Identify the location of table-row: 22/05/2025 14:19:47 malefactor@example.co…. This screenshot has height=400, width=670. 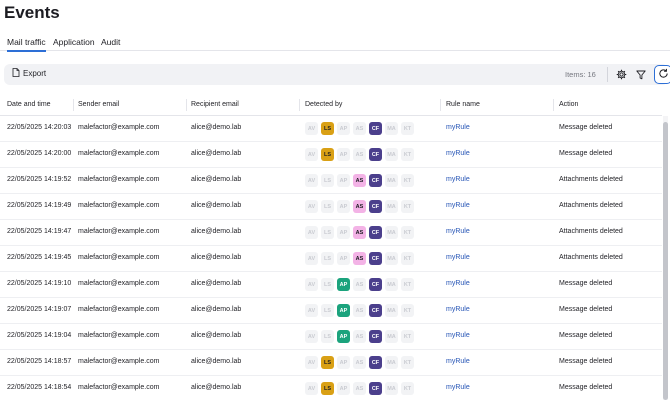
(331, 233).